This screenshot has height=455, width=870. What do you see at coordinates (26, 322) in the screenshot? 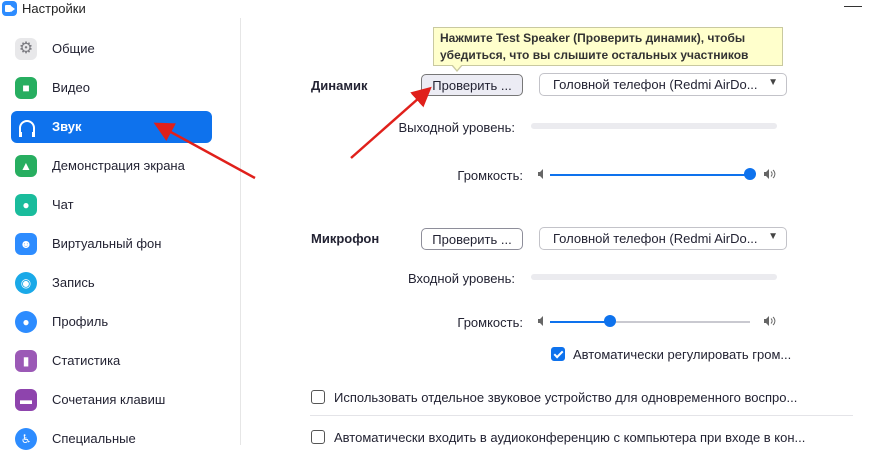
I see `profile-icon: ●` at bounding box center [26, 322].